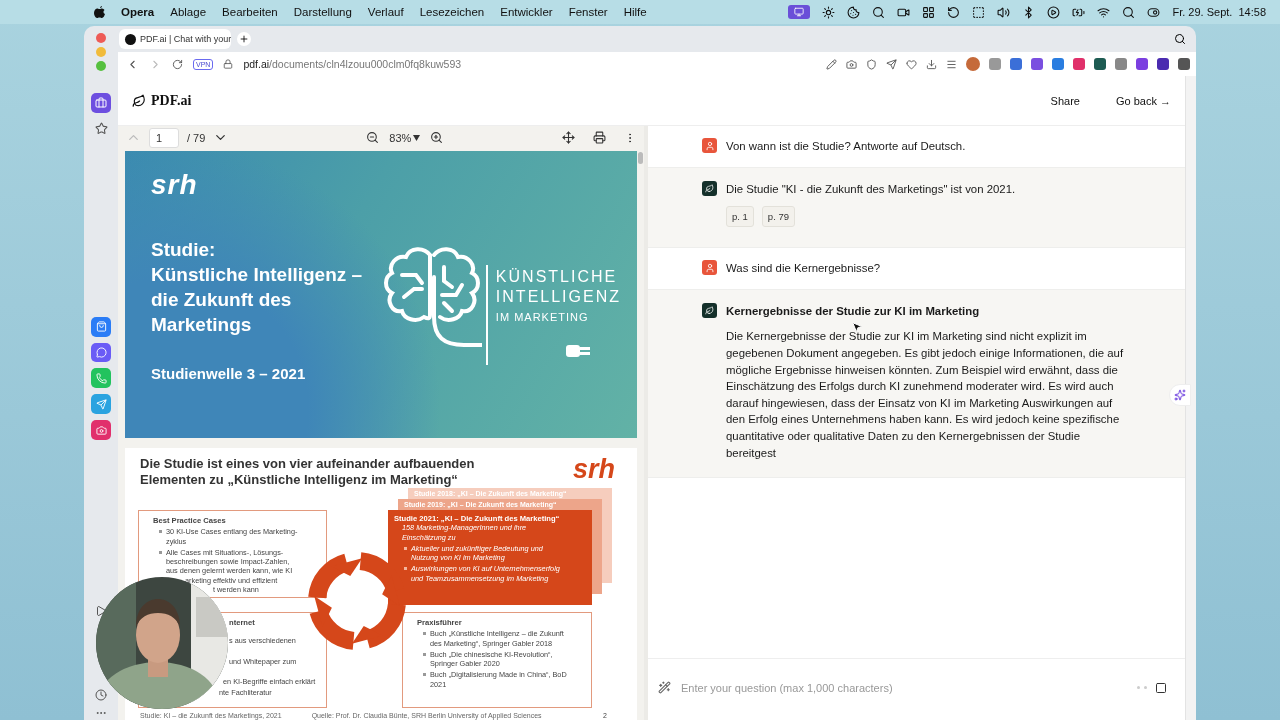 The height and width of the screenshot is (720, 1280). What do you see at coordinates (954, 12) in the screenshot?
I see `history-icon` at bounding box center [954, 12].